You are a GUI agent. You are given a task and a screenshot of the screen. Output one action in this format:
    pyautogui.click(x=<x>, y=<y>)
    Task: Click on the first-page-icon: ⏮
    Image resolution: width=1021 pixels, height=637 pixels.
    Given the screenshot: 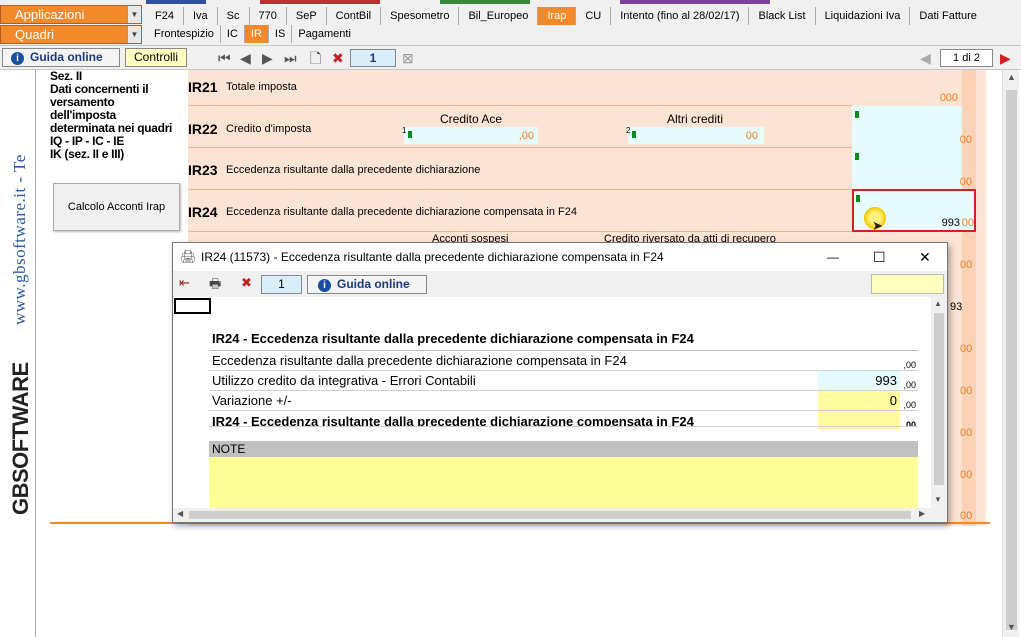 What is the action you would take?
    pyautogui.click(x=224, y=58)
    